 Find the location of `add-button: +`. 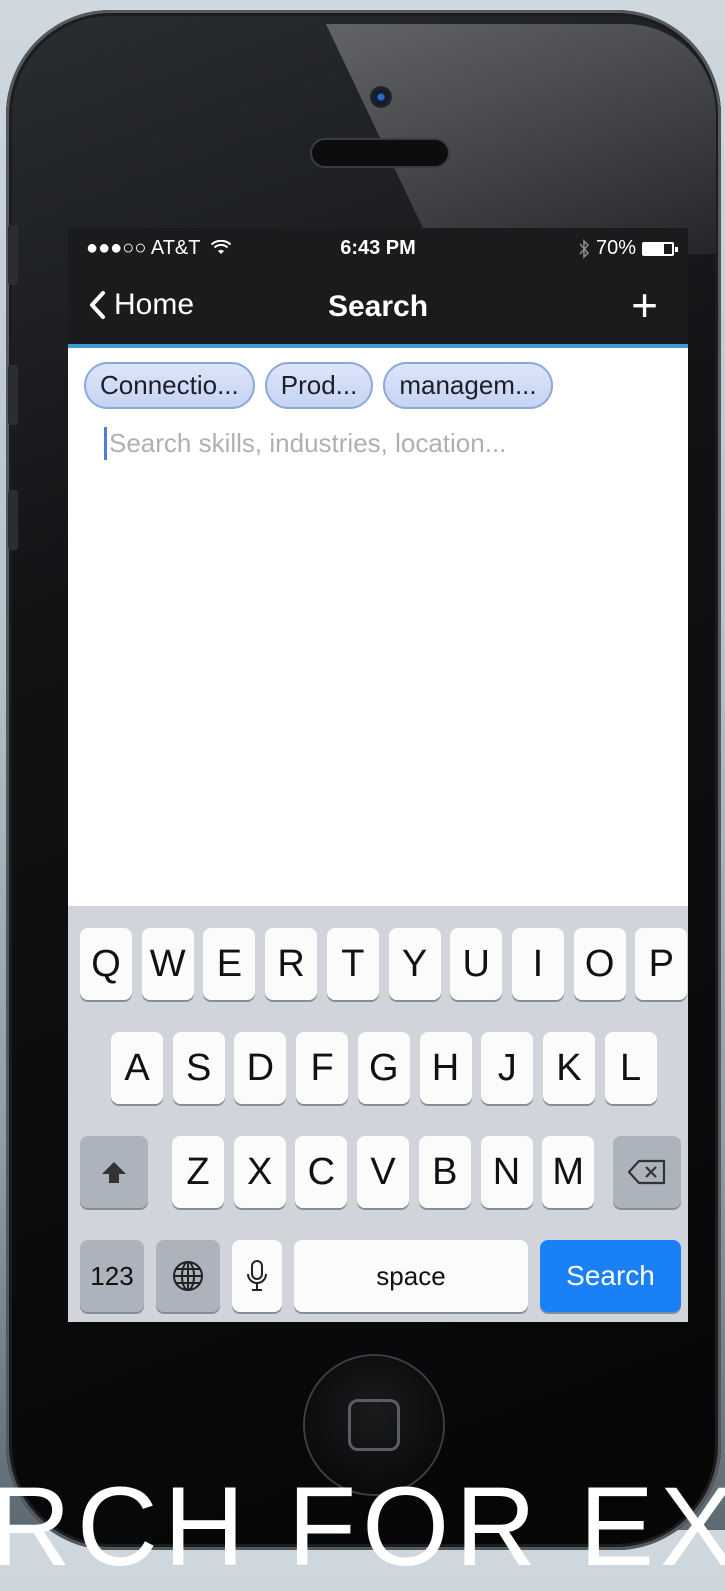

add-button: + is located at coordinates (644, 305).